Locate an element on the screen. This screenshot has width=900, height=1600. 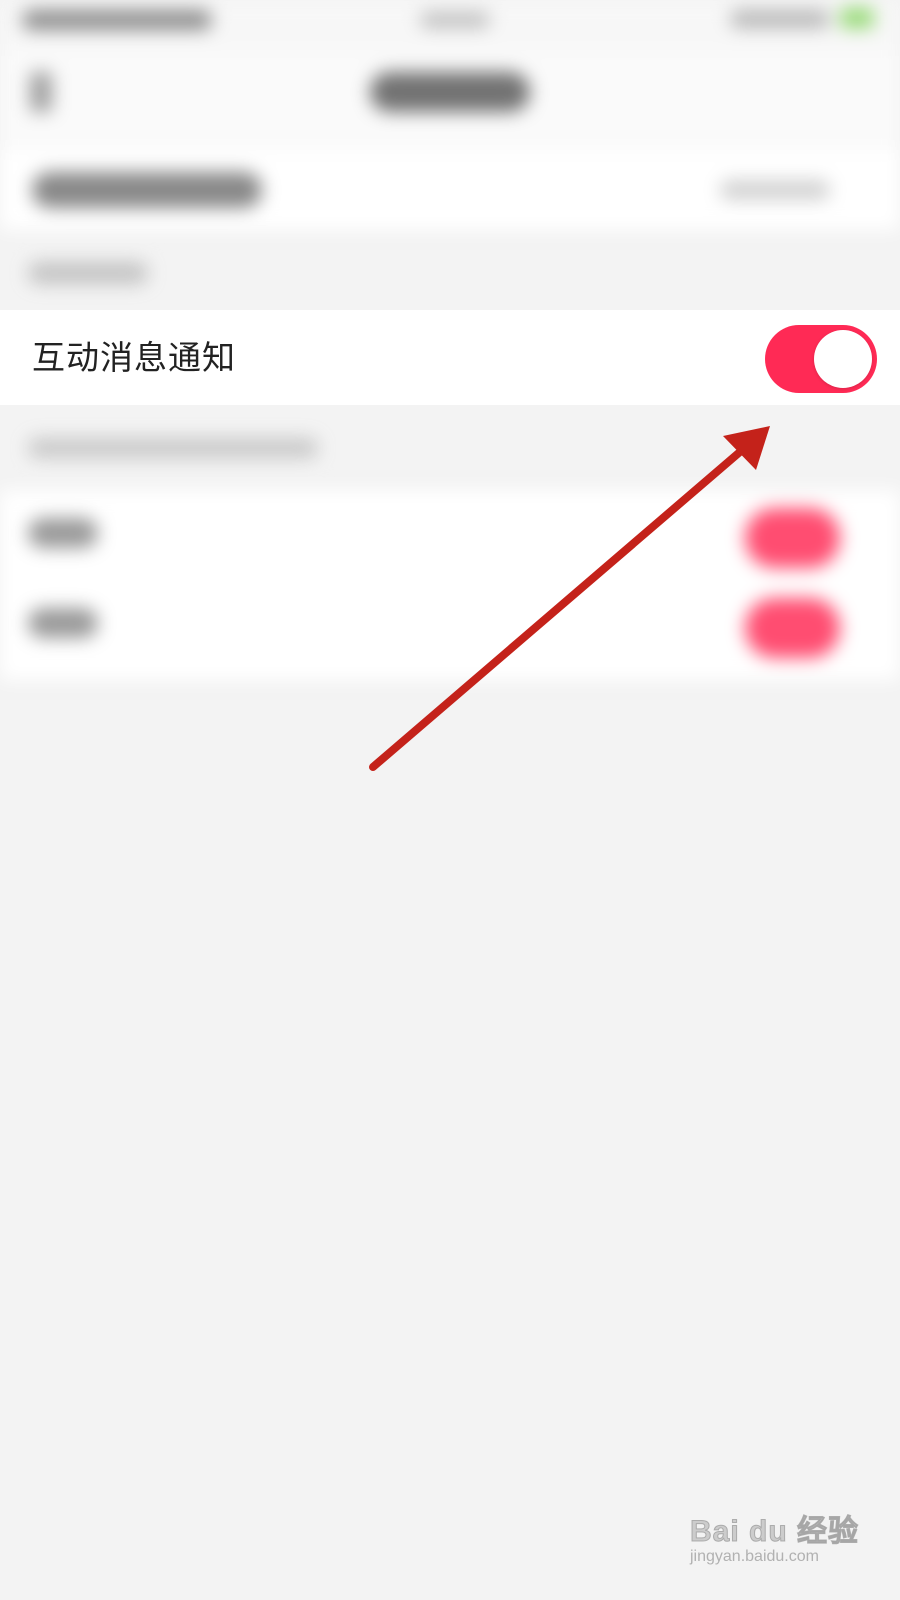
setting-row-value is located at coordinates (775, 190).